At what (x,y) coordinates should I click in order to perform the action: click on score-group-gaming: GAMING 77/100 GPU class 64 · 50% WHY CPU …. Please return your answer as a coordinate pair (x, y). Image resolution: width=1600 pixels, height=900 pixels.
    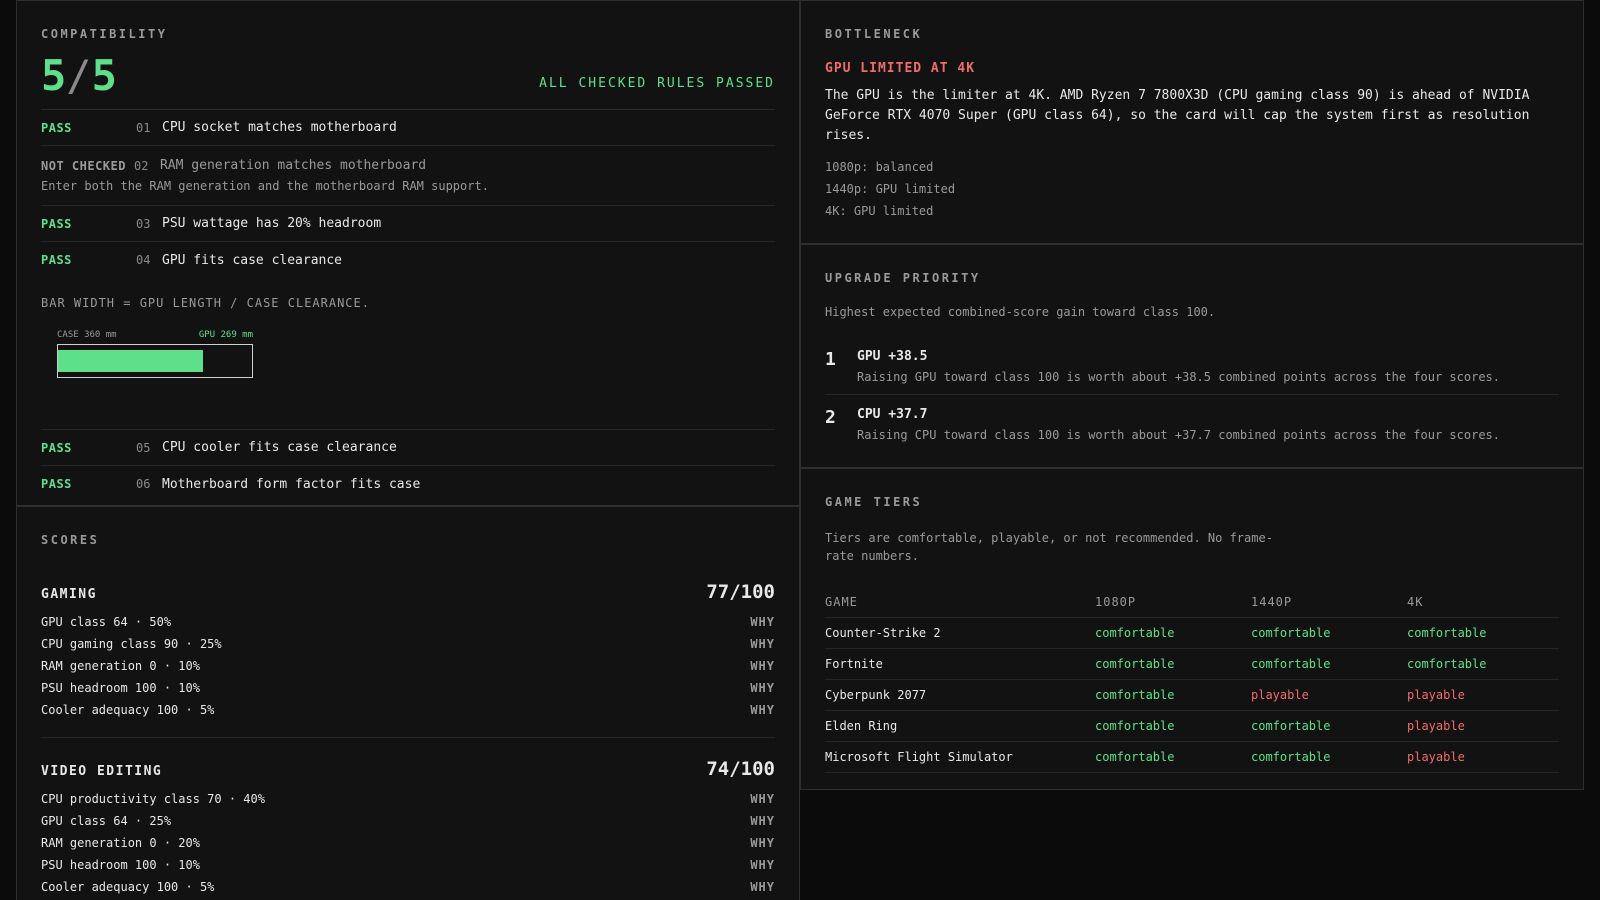
    Looking at the image, I should click on (408, 651).